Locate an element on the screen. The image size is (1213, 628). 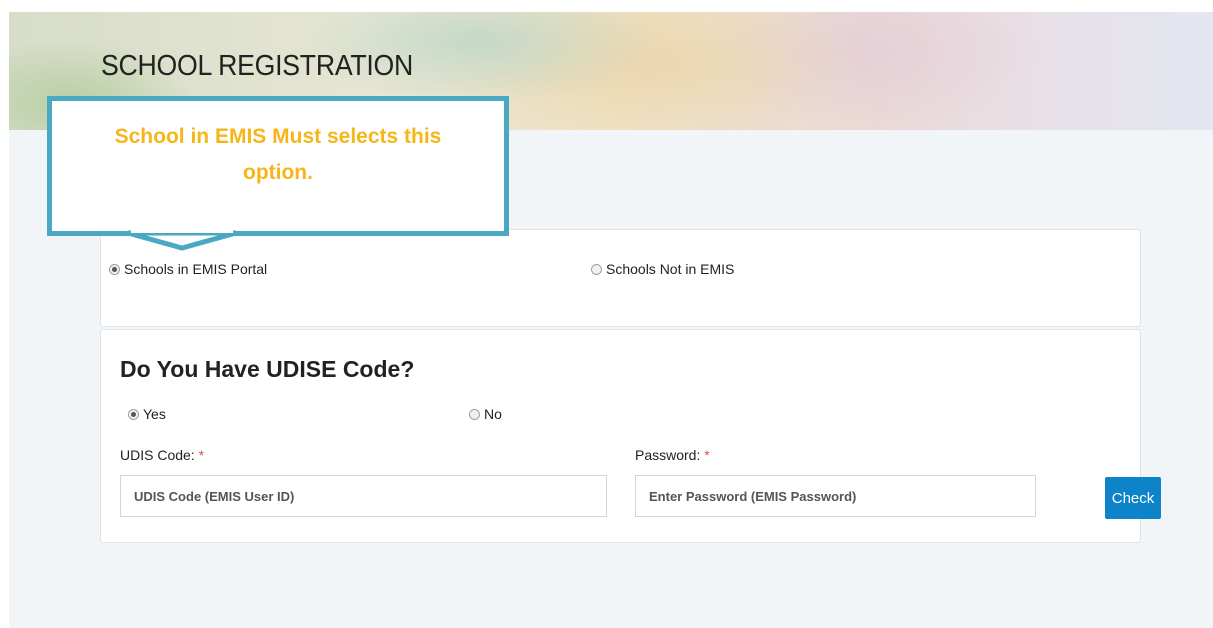
instruction-callout: School in EMIS Must selects this option. is located at coordinates (278, 166).